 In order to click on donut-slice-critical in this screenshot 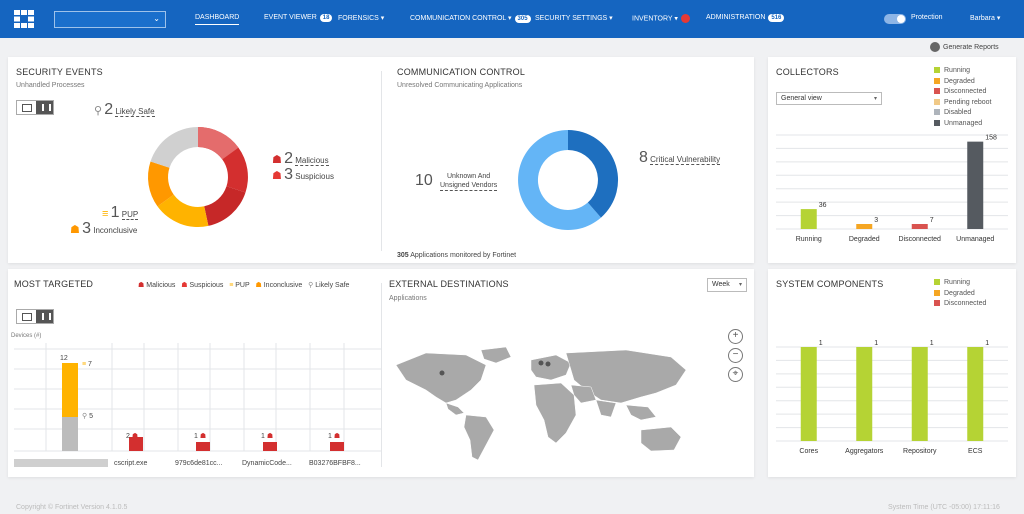, I will do `click(593, 173)`.